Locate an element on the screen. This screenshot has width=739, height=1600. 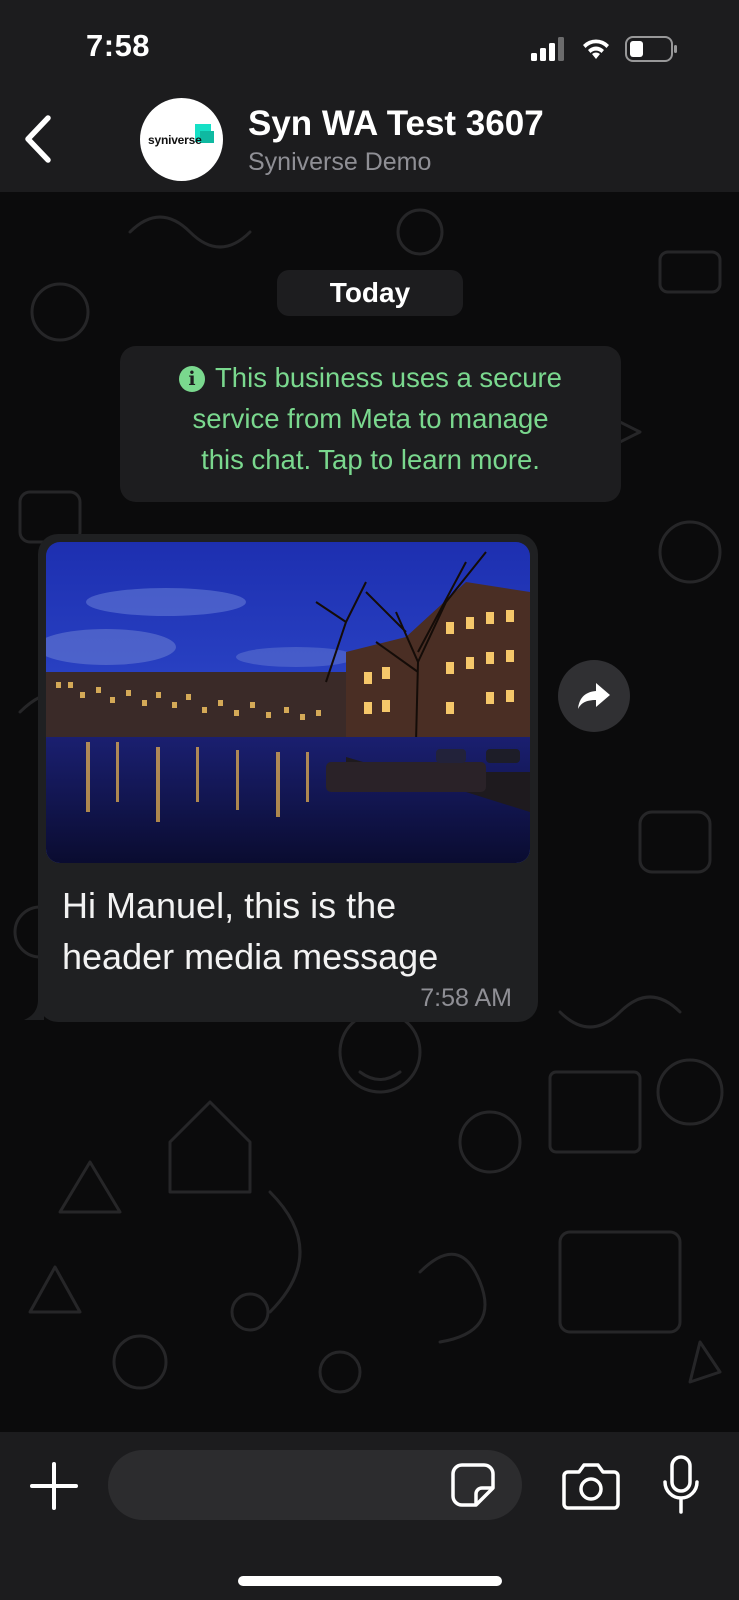
message-time: 7:58 AM is located at coordinates (466, 998).